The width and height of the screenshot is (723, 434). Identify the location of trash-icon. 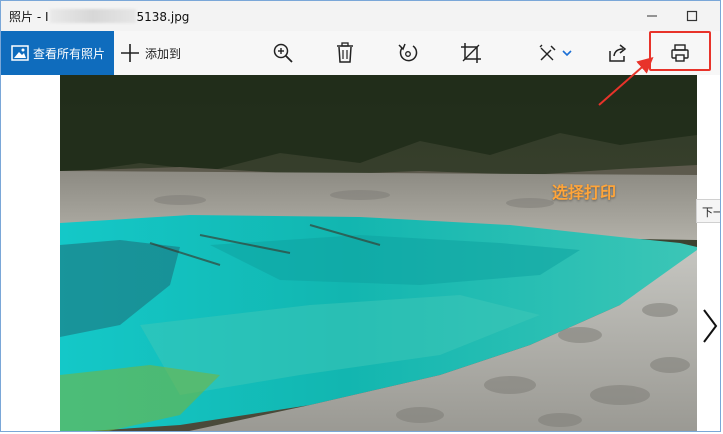
(345, 52).